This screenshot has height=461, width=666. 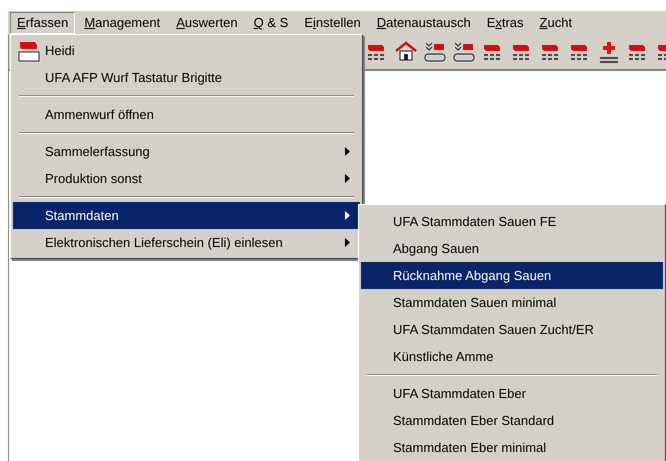 I want to click on menu-item: Stammdaten Eber Standard, so click(x=512, y=420).